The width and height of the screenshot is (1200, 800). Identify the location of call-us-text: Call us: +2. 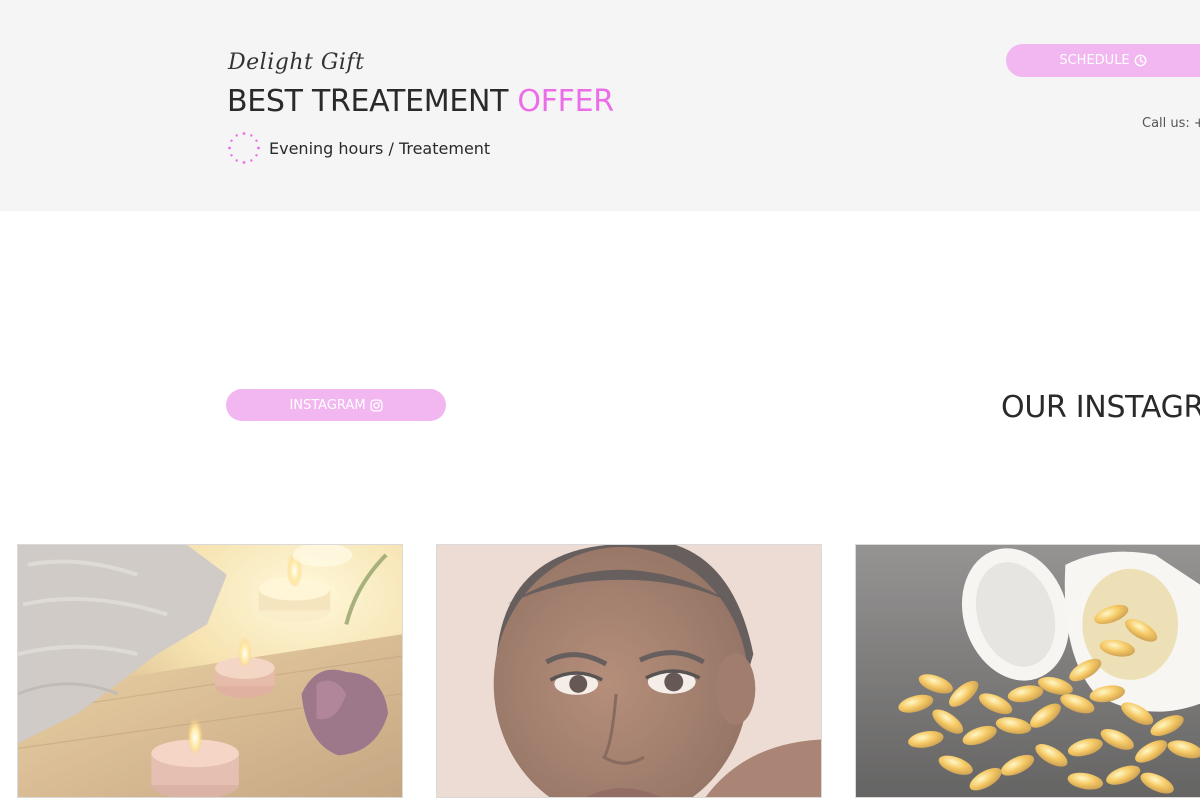
(1171, 123).